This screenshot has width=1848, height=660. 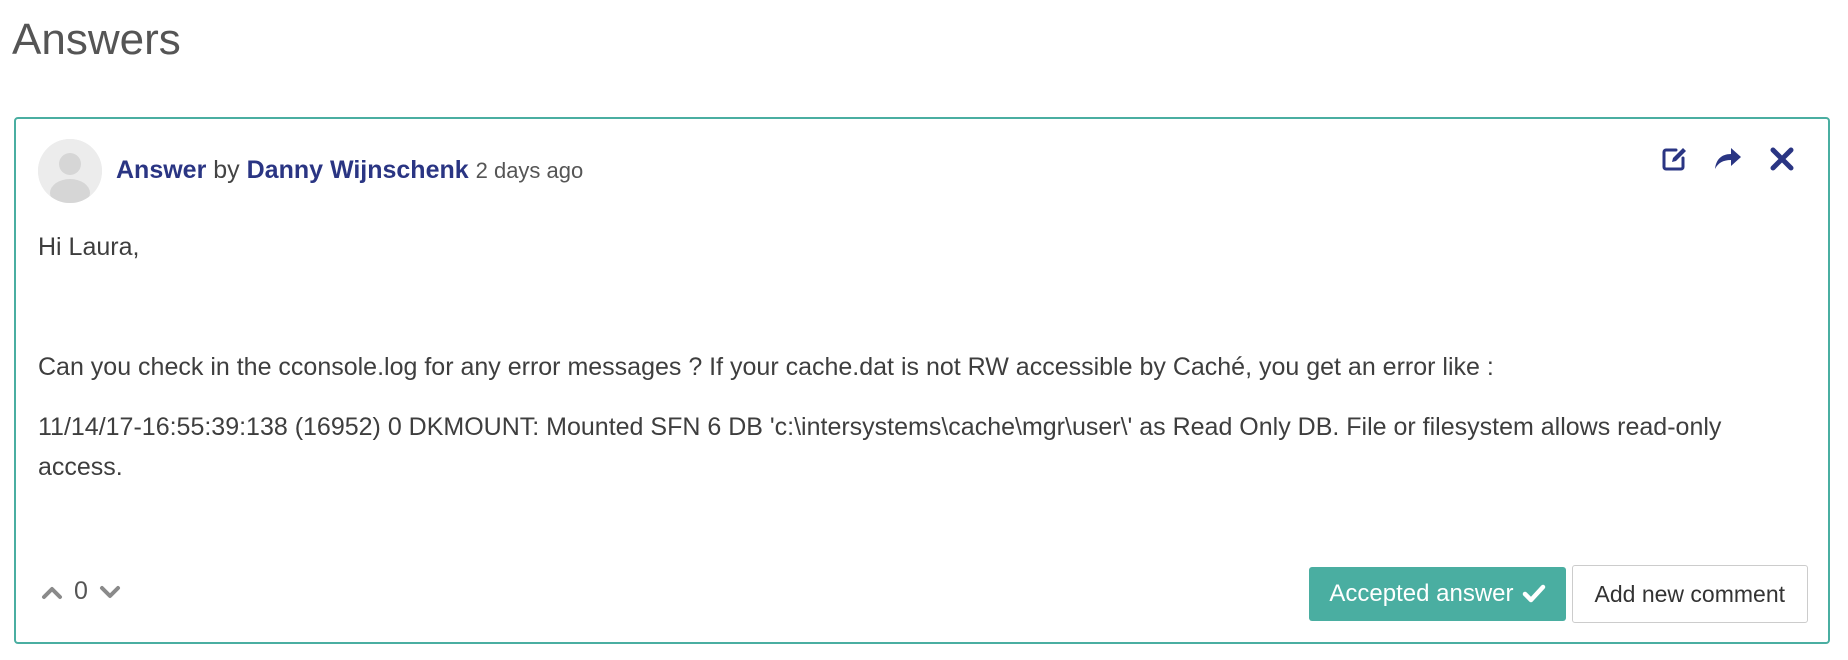 I want to click on share-icon, so click(x=1728, y=158).